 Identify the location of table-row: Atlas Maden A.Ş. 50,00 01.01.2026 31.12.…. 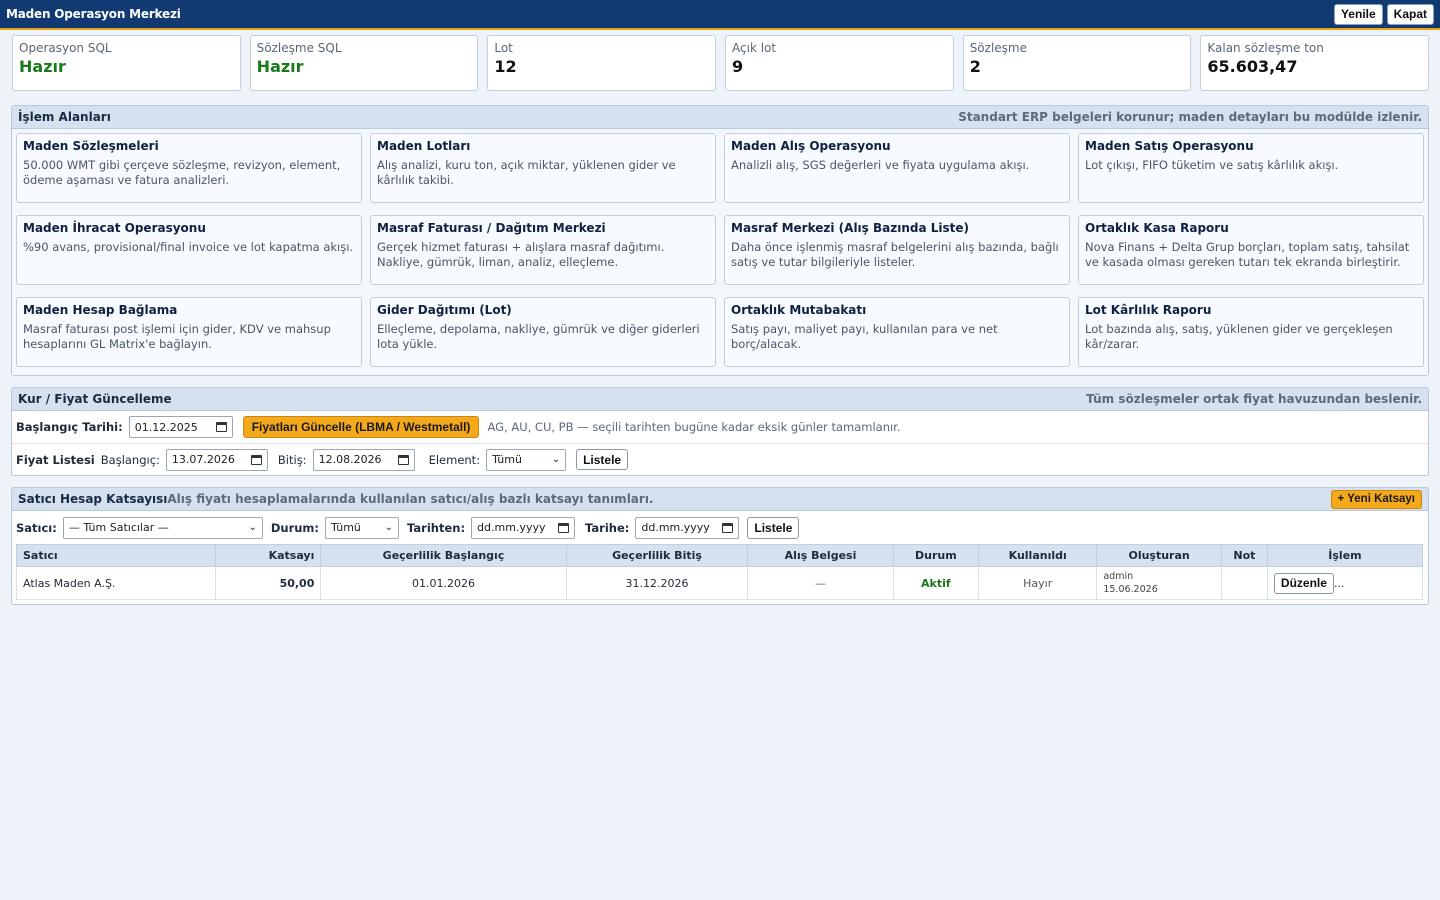
(720, 583).